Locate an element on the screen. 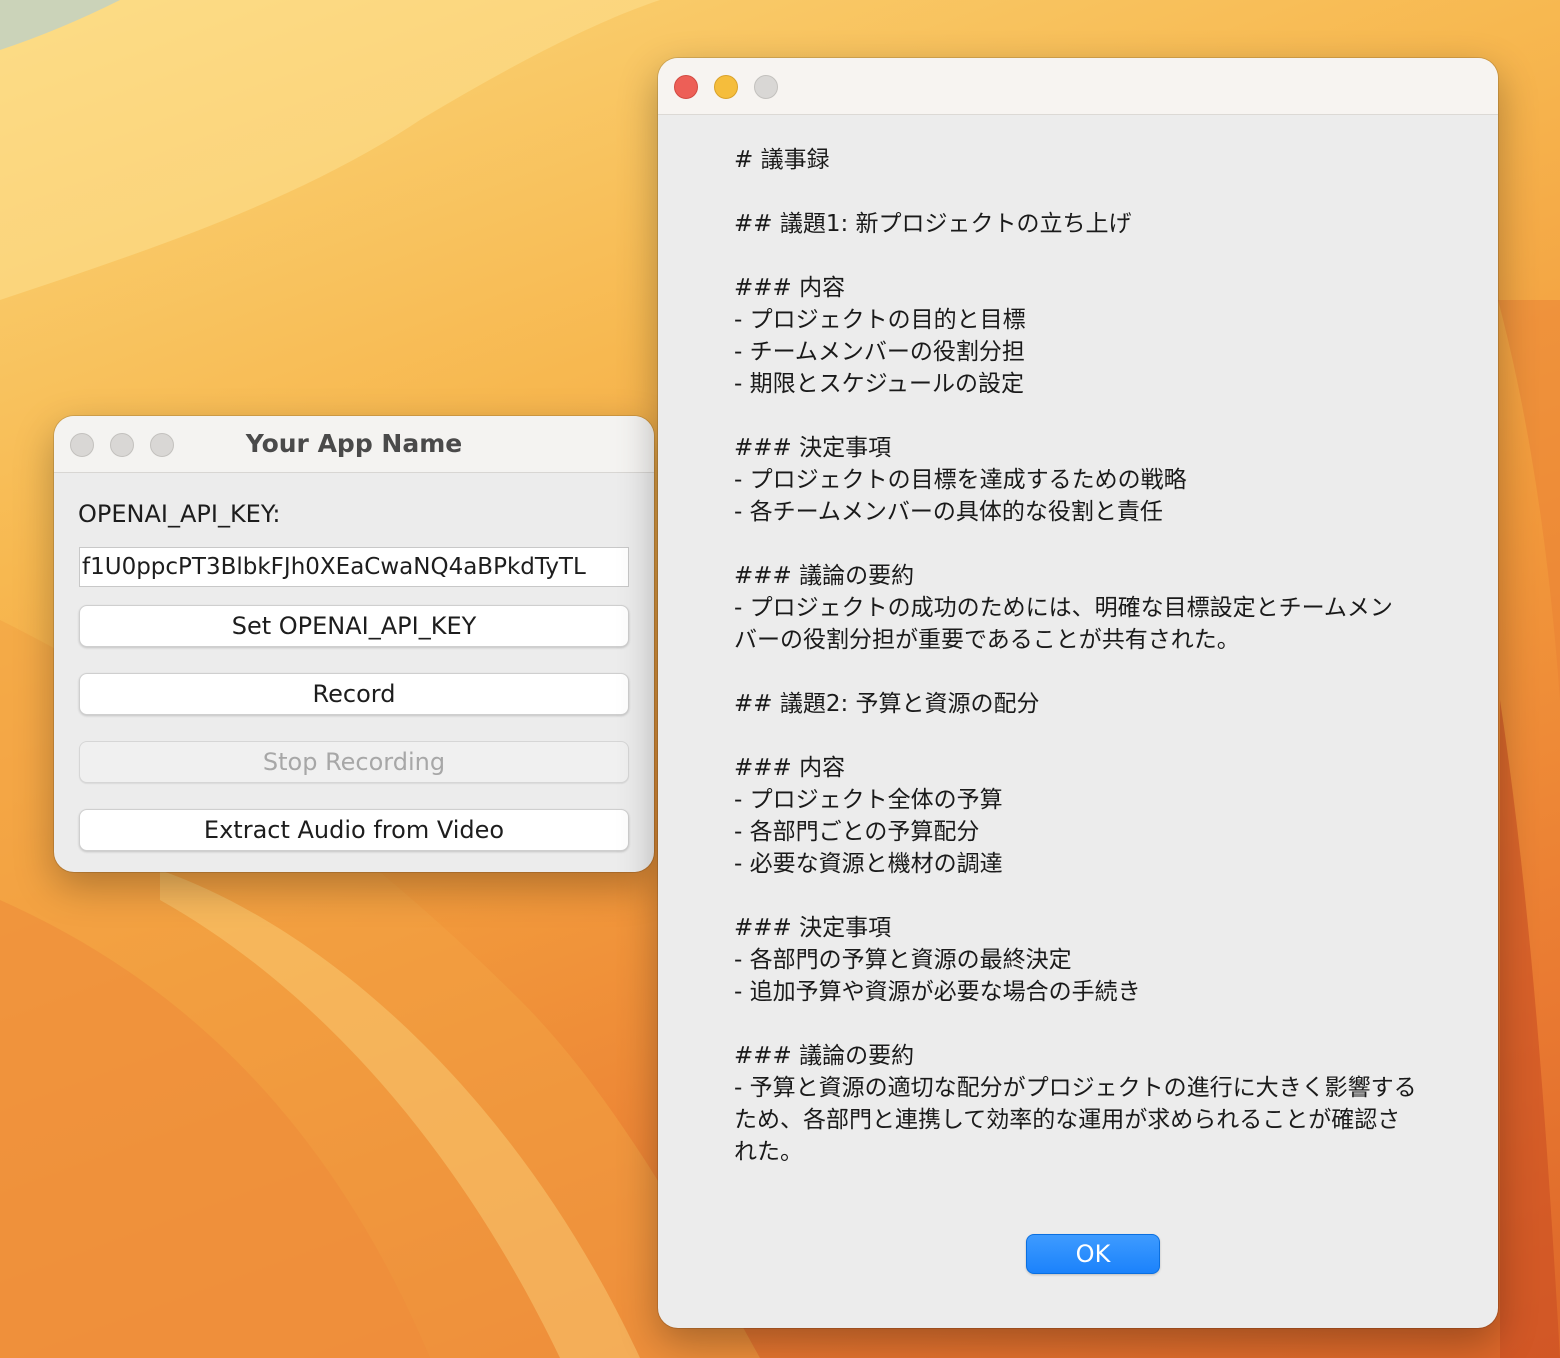 This screenshot has width=1560, height=1358. zoom-button is located at coordinates (766, 87).